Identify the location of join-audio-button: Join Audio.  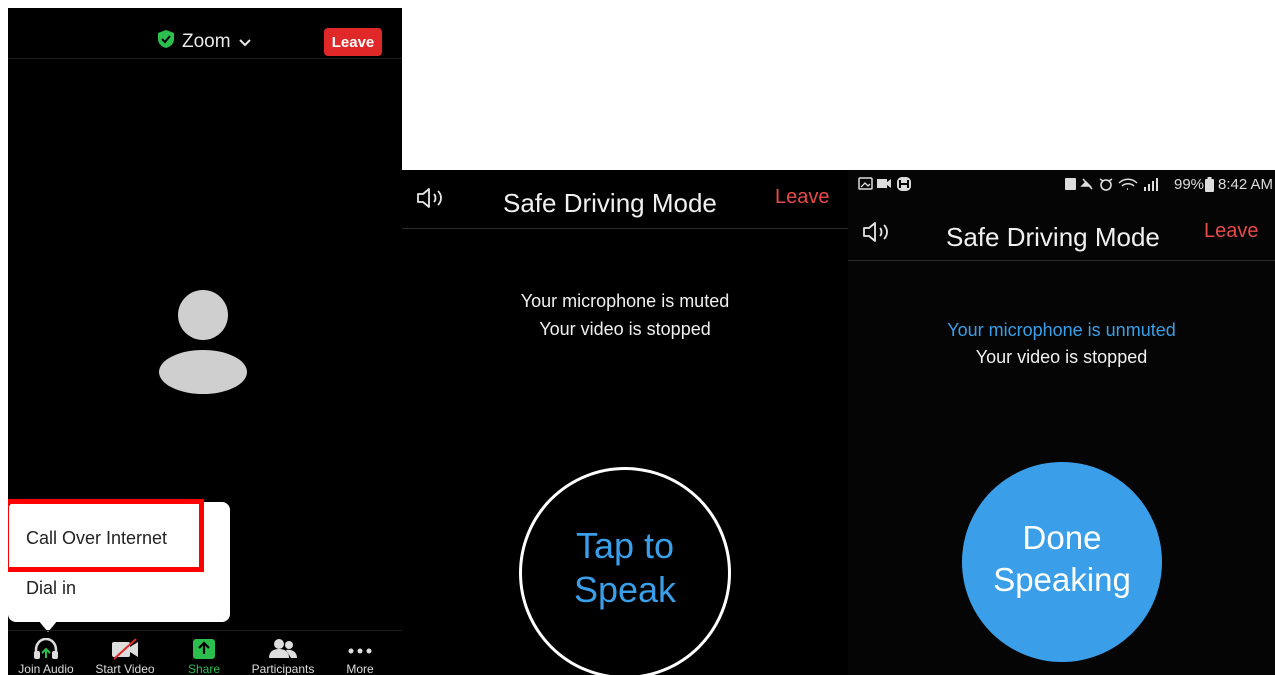
(46, 653).